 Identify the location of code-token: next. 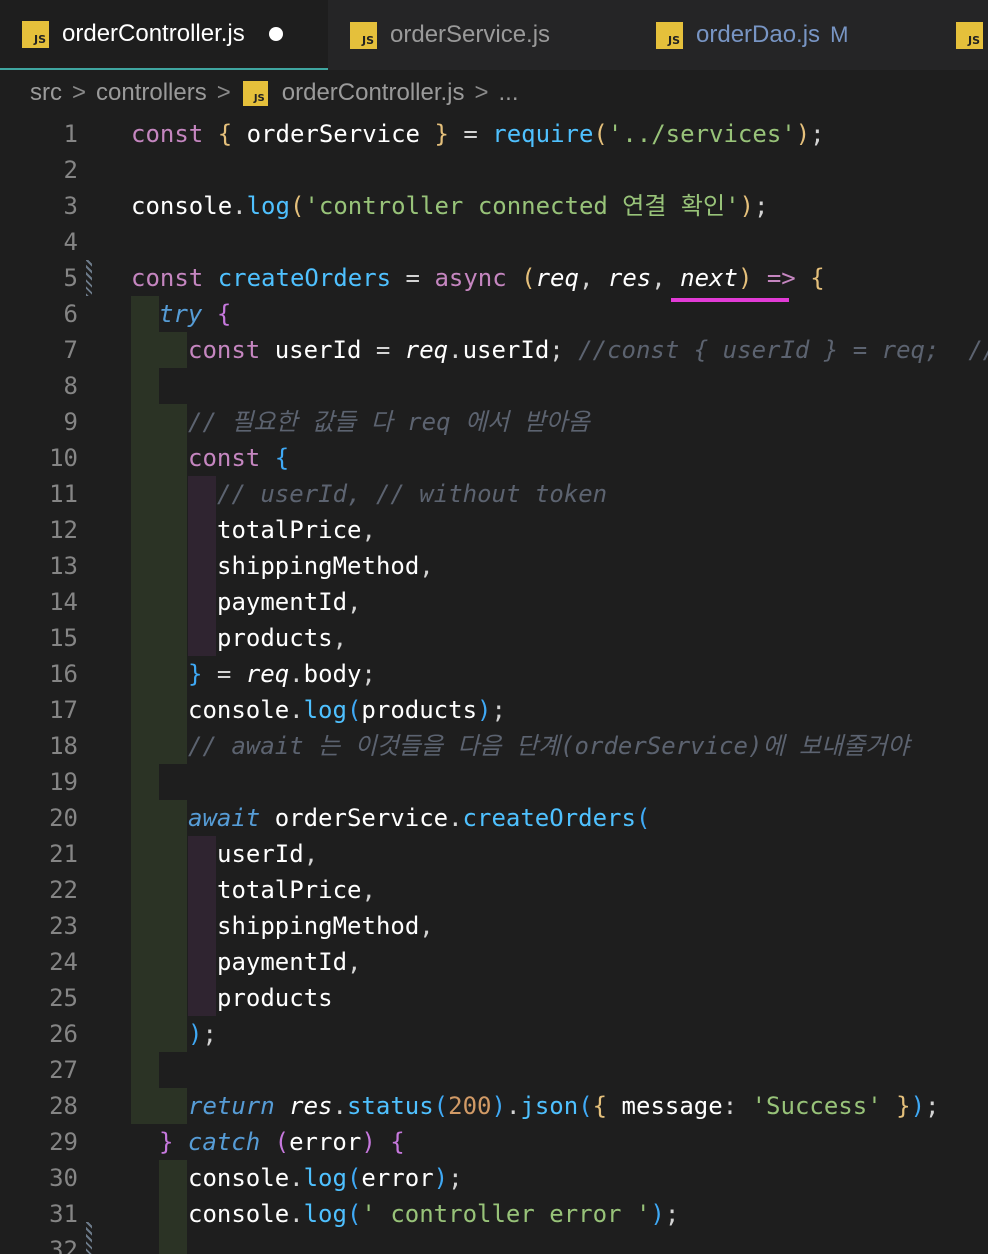
(709, 278).